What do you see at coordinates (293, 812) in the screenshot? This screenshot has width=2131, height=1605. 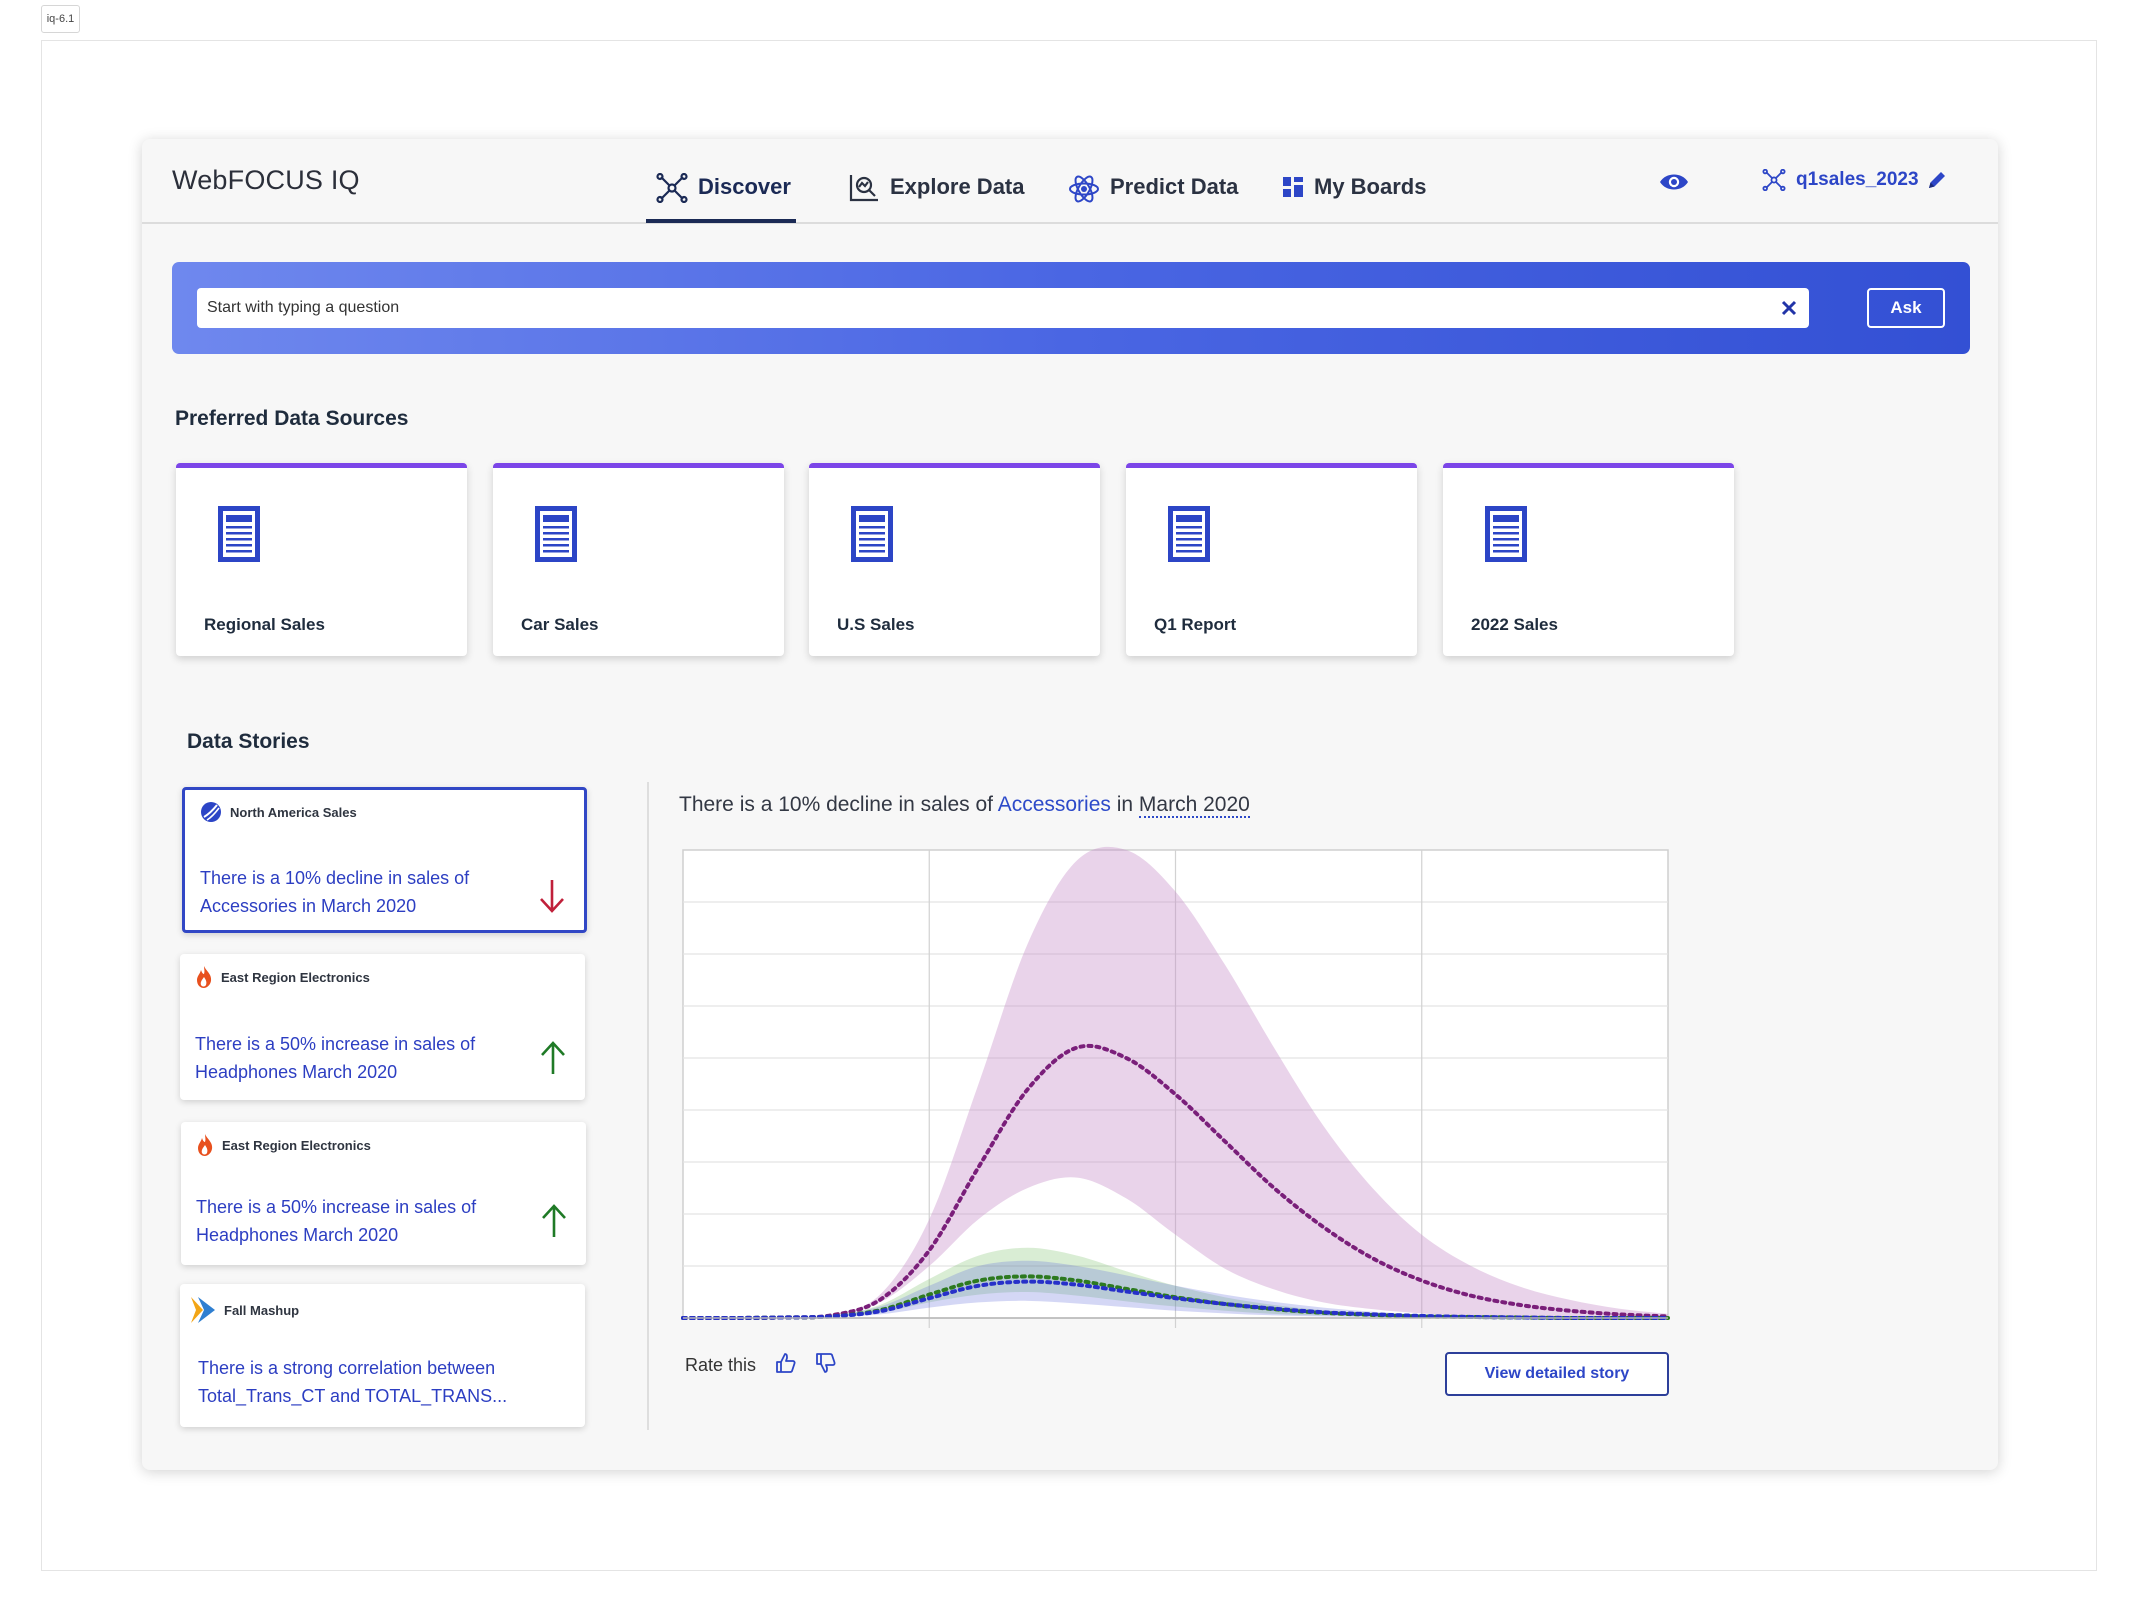 I see `story-source-name: North America Sales` at bounding box center [293, 812].